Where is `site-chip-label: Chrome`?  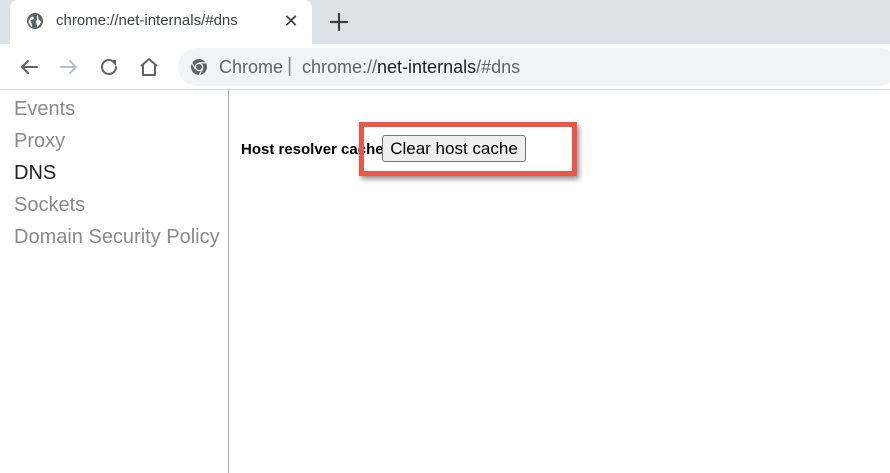 site-chip-label: Chrome is located at coordinates (251, 67).